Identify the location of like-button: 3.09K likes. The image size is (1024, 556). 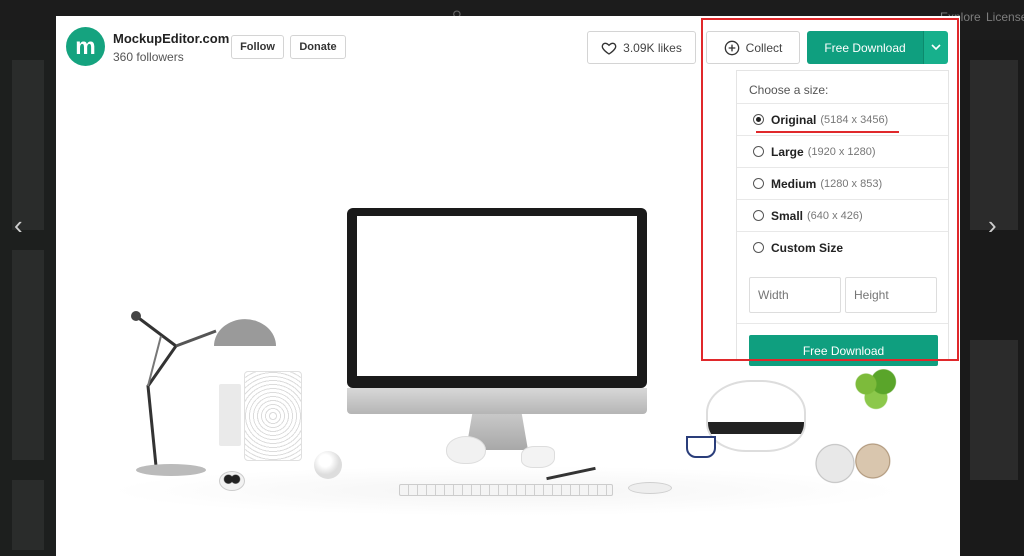
(641, 47).